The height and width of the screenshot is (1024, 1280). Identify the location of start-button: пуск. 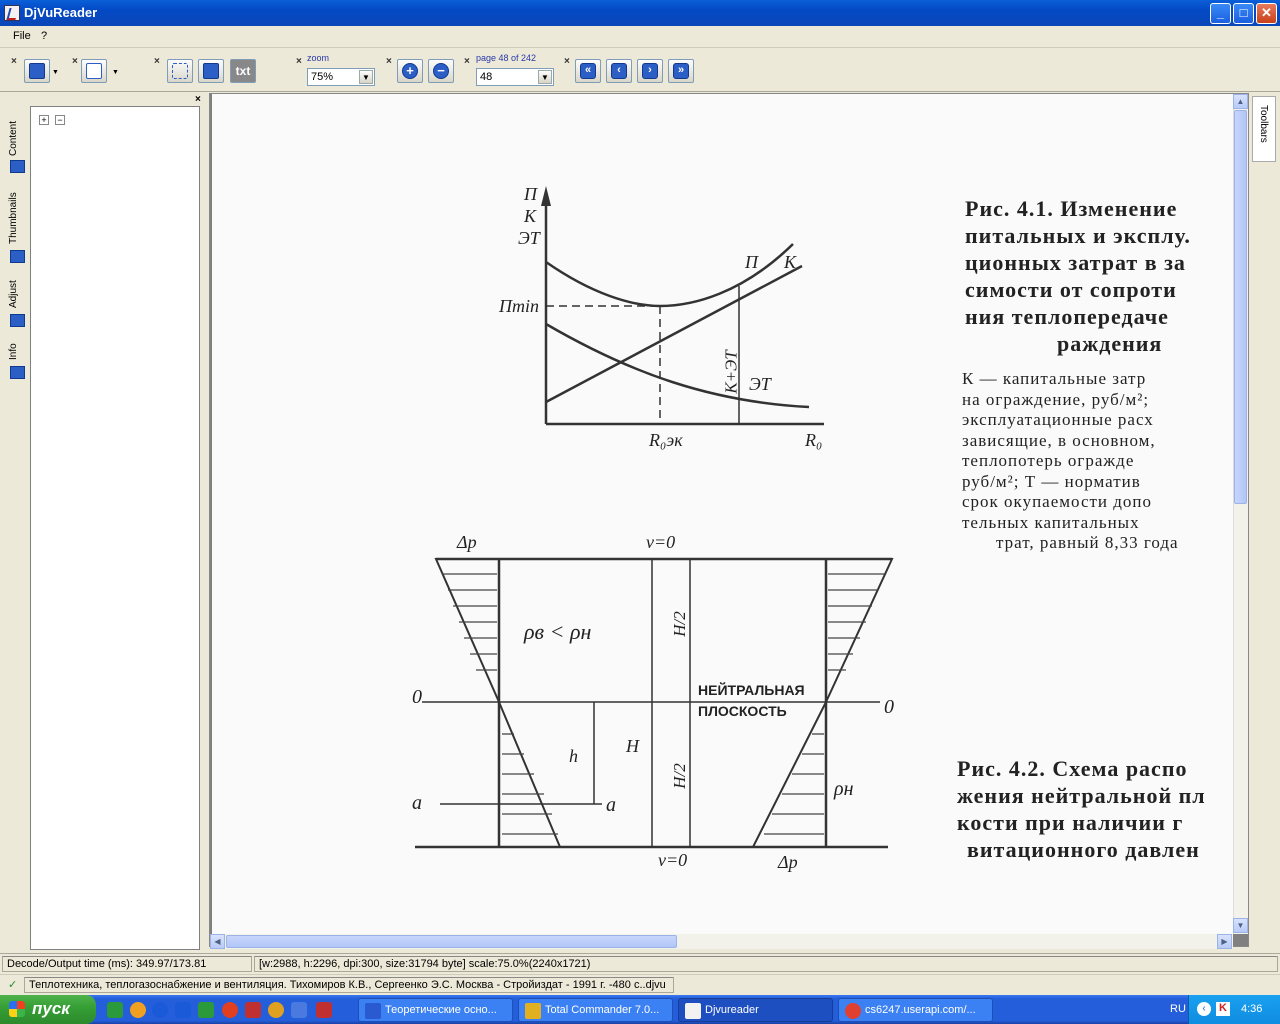
(48, 1009).